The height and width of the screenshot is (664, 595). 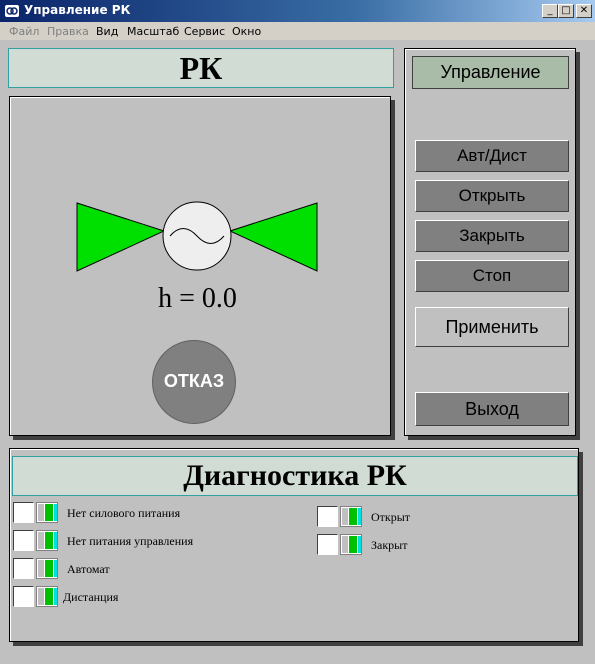 What do you see at coordinates (121, 237) in the screenshot?
I see `valve-left-wing` at bounding box center [121, 237].